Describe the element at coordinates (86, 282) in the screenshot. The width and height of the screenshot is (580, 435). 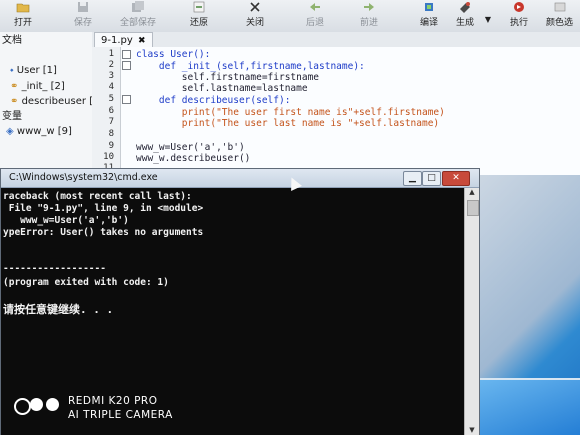
I see `output-line: (program exited with code: 1)` at that location.